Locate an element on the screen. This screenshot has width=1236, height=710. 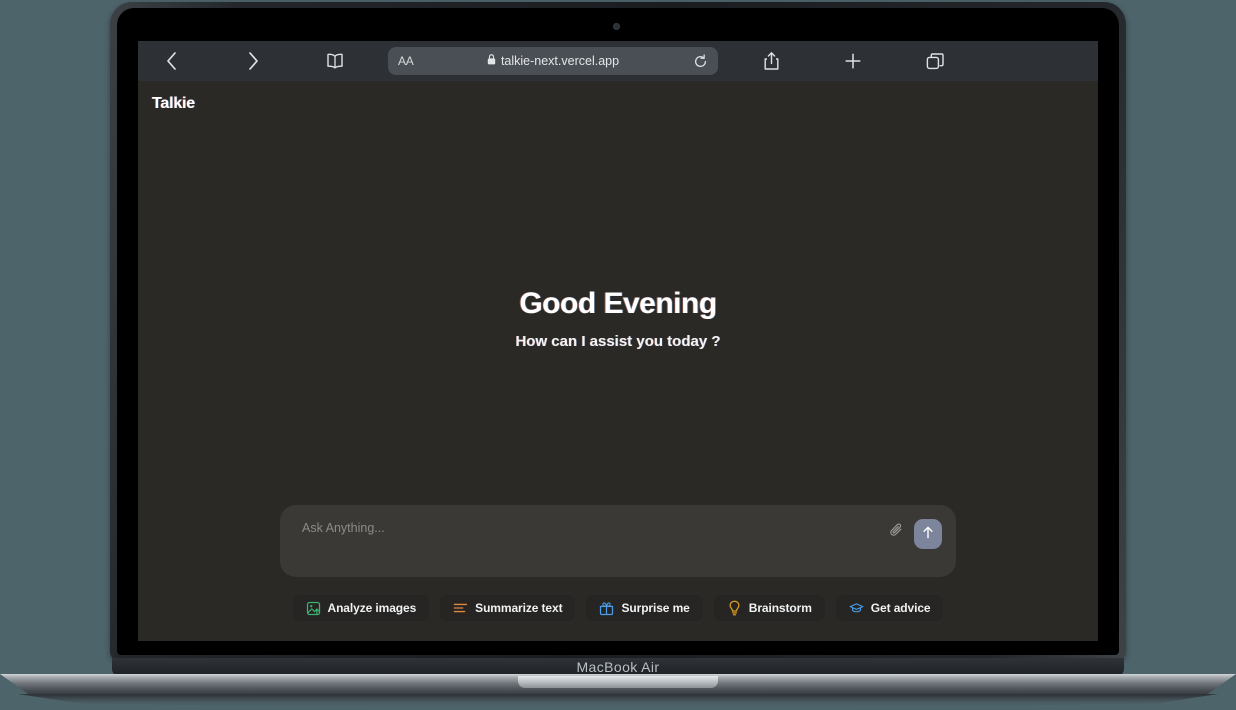
paperclip-icon is located at coordinates (897, 532).